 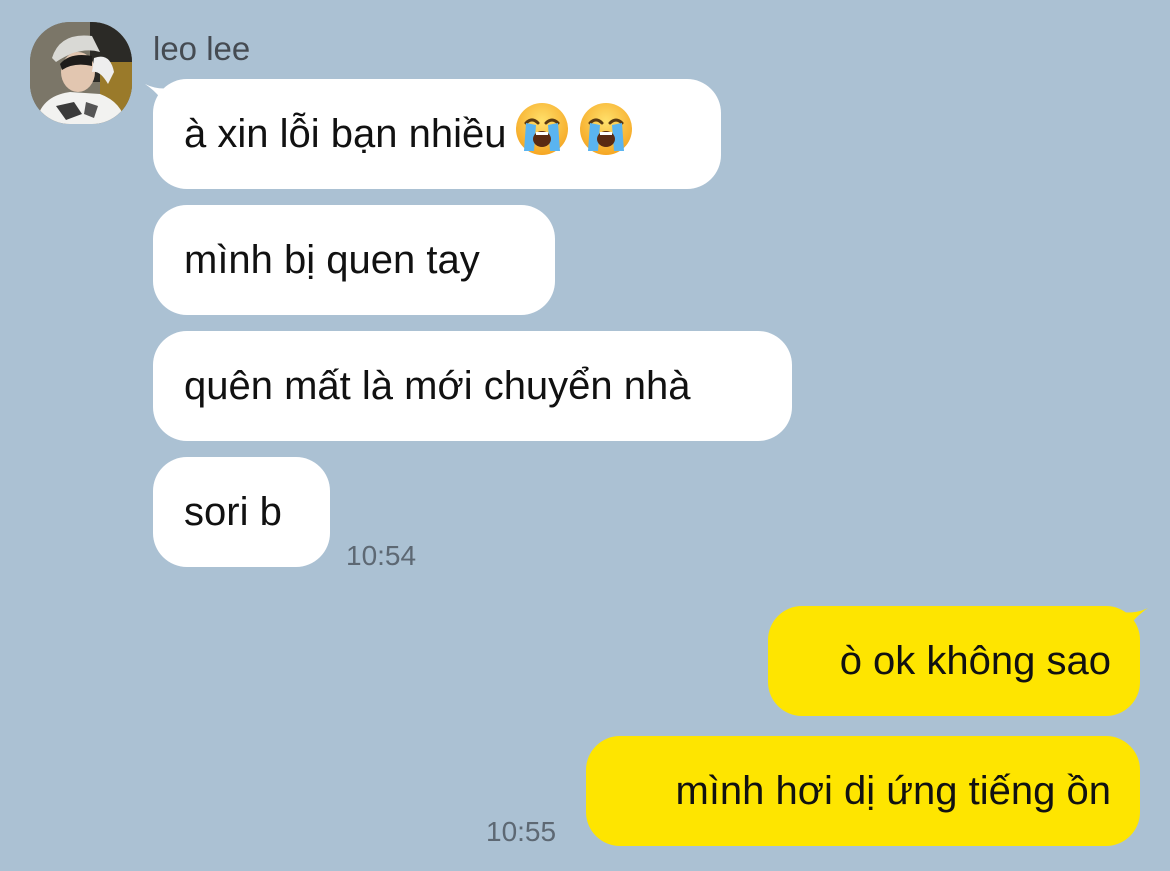 What do you see at coordinates (381, 555) in the screenshot?
I see `incoming-timestamp: 10:54` at bounding box center [381, 555].